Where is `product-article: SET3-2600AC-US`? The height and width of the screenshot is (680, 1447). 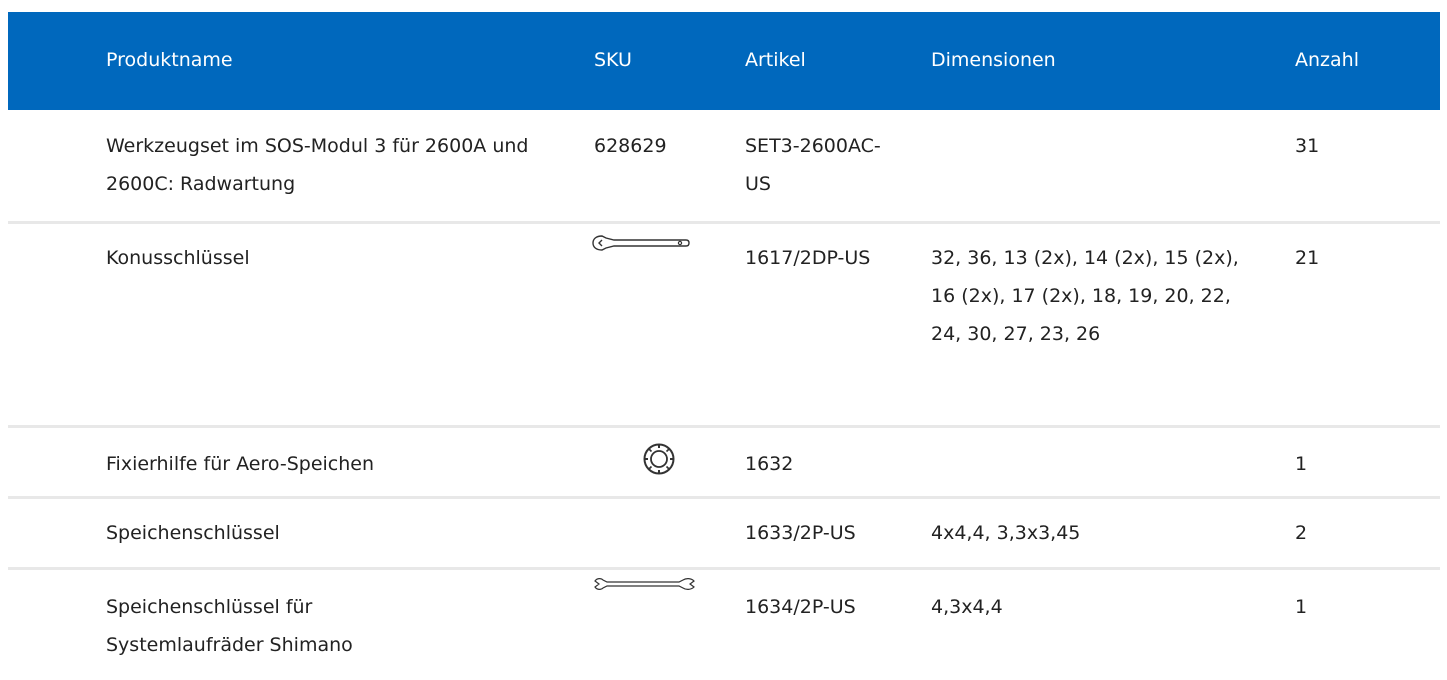 product-article: SET3-2600AC-US is located at coordinates (813, 165).